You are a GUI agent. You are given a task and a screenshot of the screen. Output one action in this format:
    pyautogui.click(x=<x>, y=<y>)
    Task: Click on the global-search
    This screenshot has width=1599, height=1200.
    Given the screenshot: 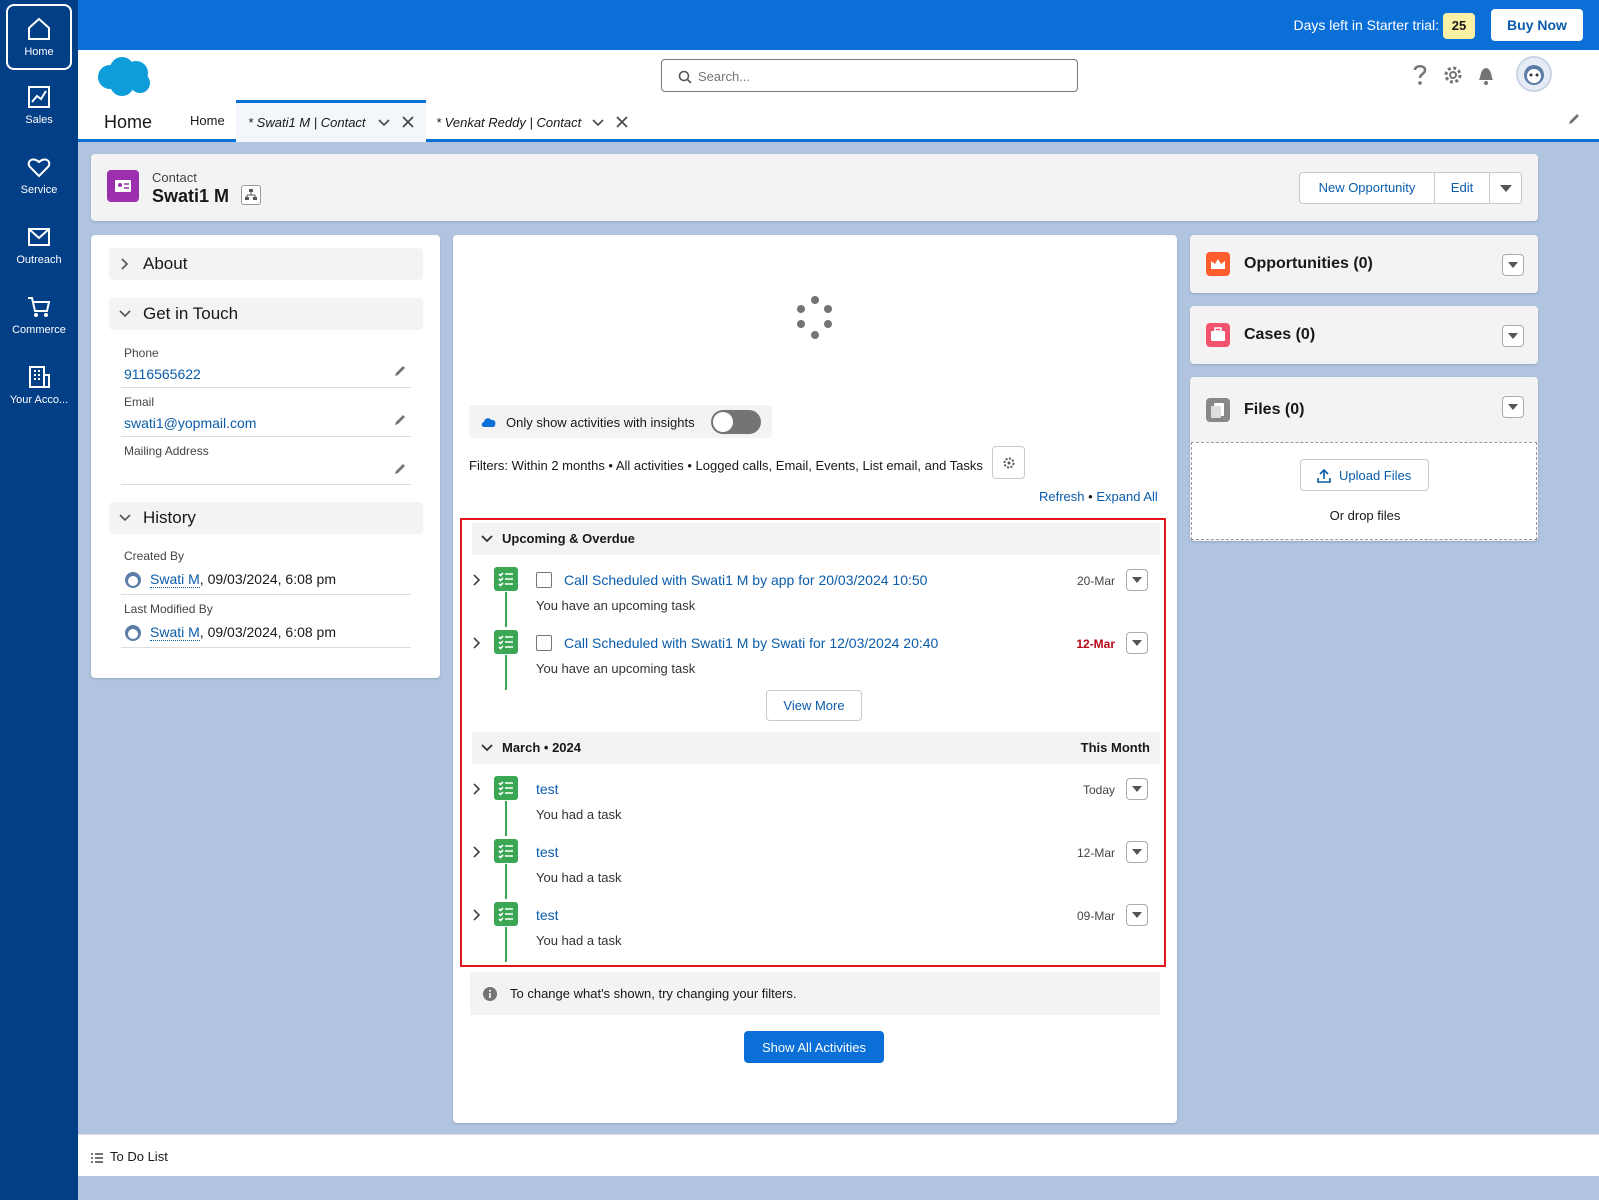 What is the action you would take?
    pyautogui.click(x=869, y=75)
    